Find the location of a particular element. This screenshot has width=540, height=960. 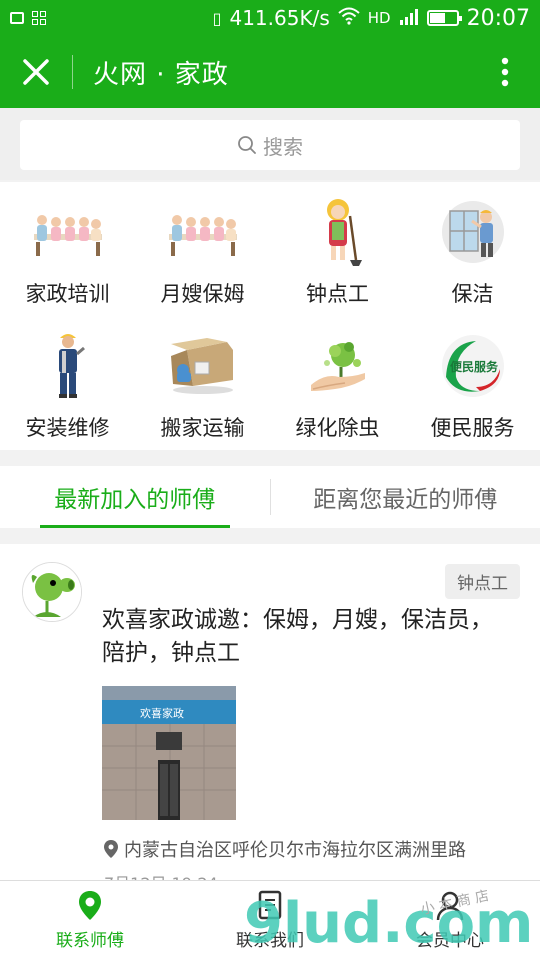

nav-contact-worker: 联系师傅 is located at coordinates (90, 920).